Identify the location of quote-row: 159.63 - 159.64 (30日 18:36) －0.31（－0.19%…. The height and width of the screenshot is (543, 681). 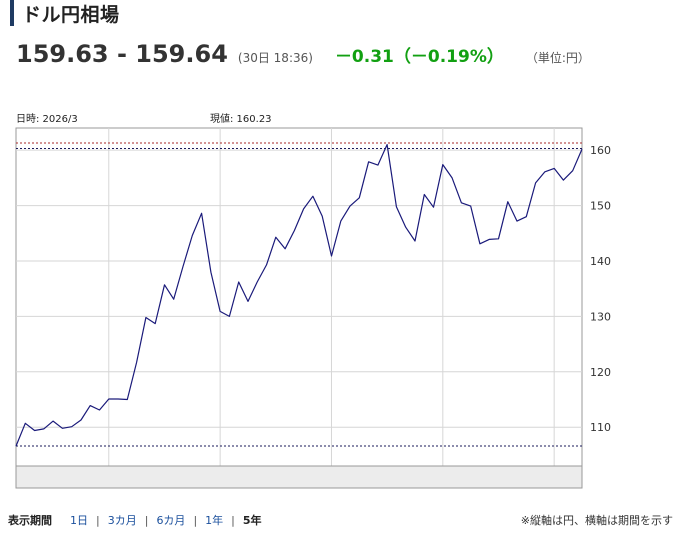
(303, 57).